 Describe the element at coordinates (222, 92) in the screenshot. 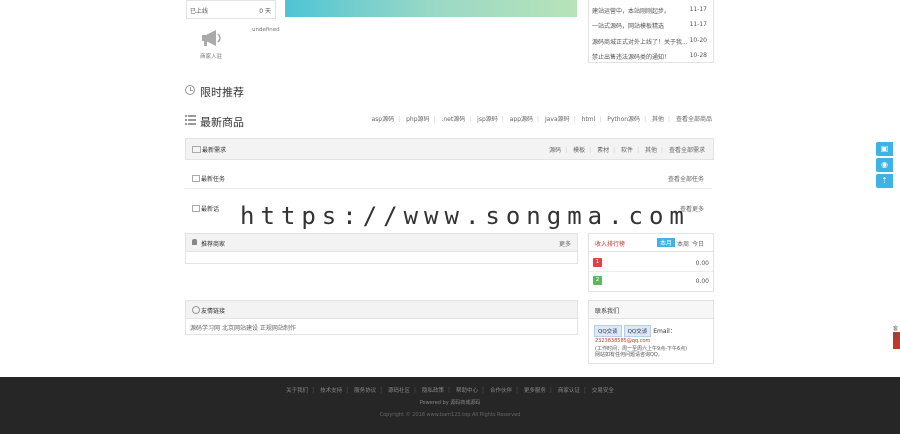

I see `limited-title: 限时推荐` at that location.